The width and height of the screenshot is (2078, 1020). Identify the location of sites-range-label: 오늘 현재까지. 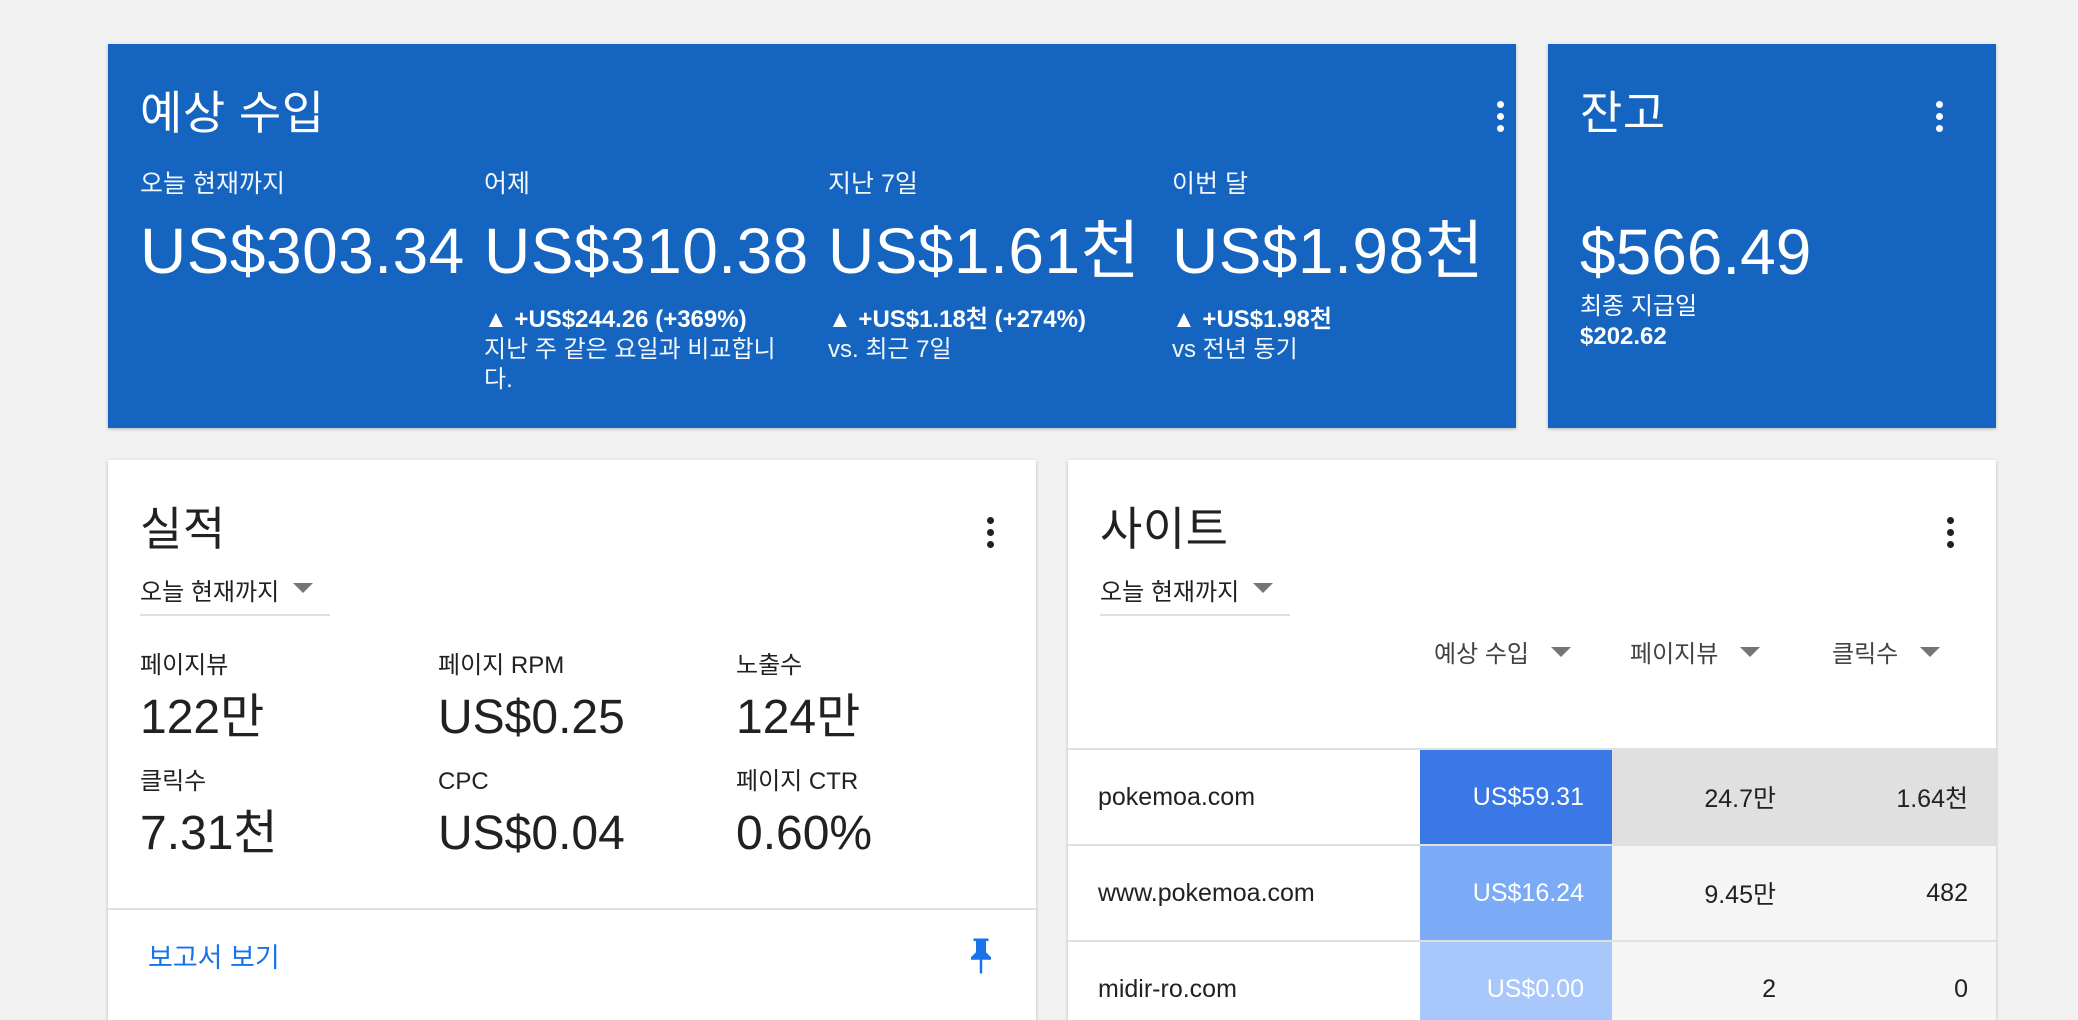
(1170, 592).